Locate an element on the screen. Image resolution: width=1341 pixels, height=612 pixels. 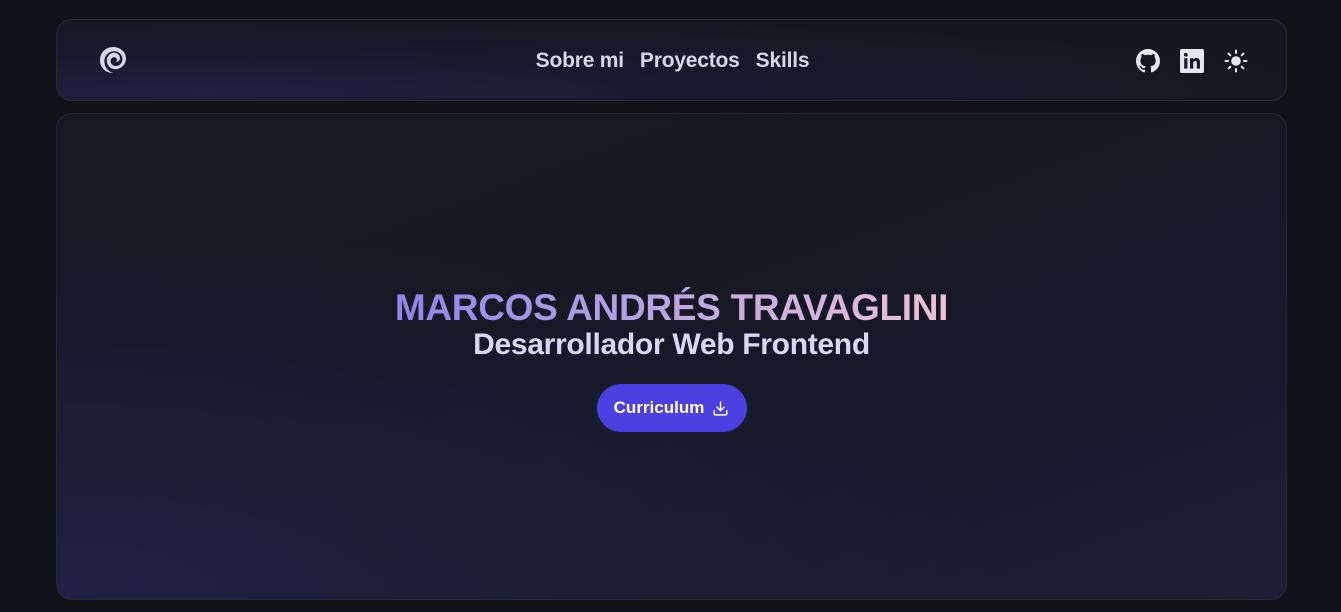
hero-name: MARCOS ANDRÉS TRAVAGLINI is located at coordinates (671, 307).